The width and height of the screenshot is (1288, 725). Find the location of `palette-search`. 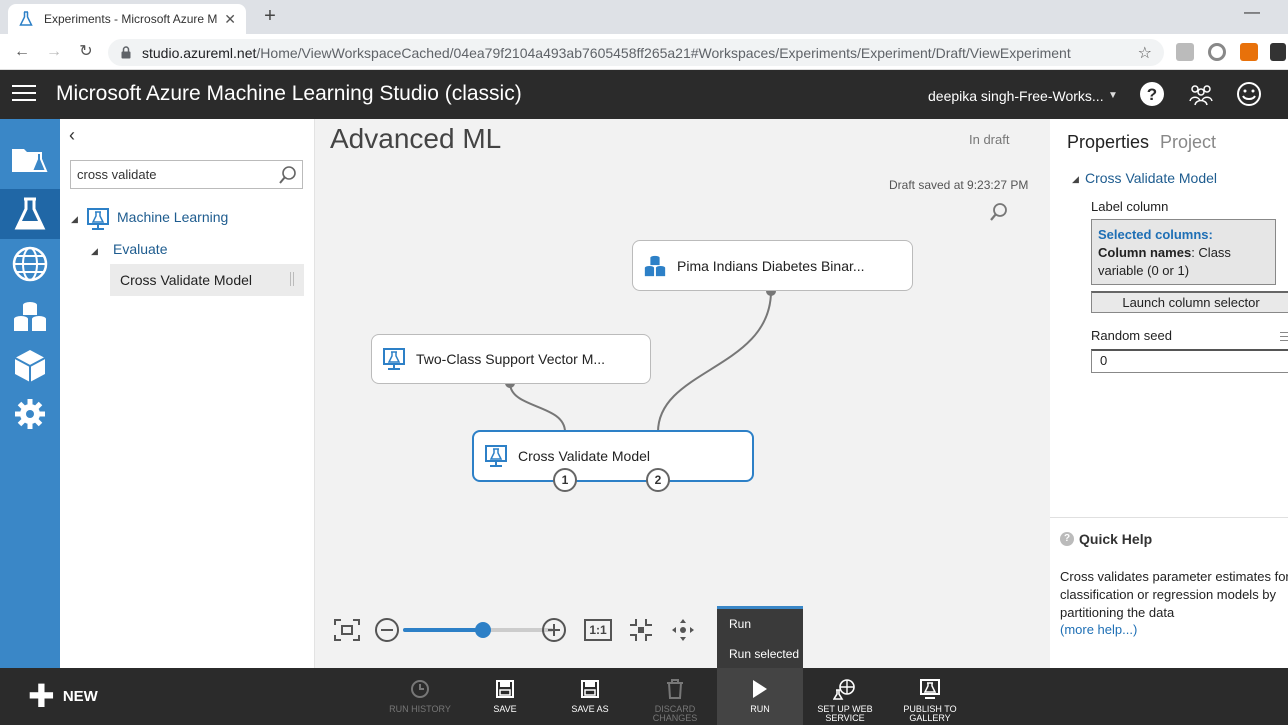

palette-search is located at coordinates (186, 174).